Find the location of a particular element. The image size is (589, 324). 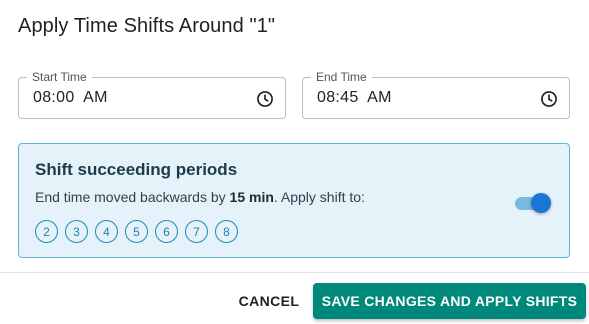

period-chip: 8 is located at coordinates (226, 231).